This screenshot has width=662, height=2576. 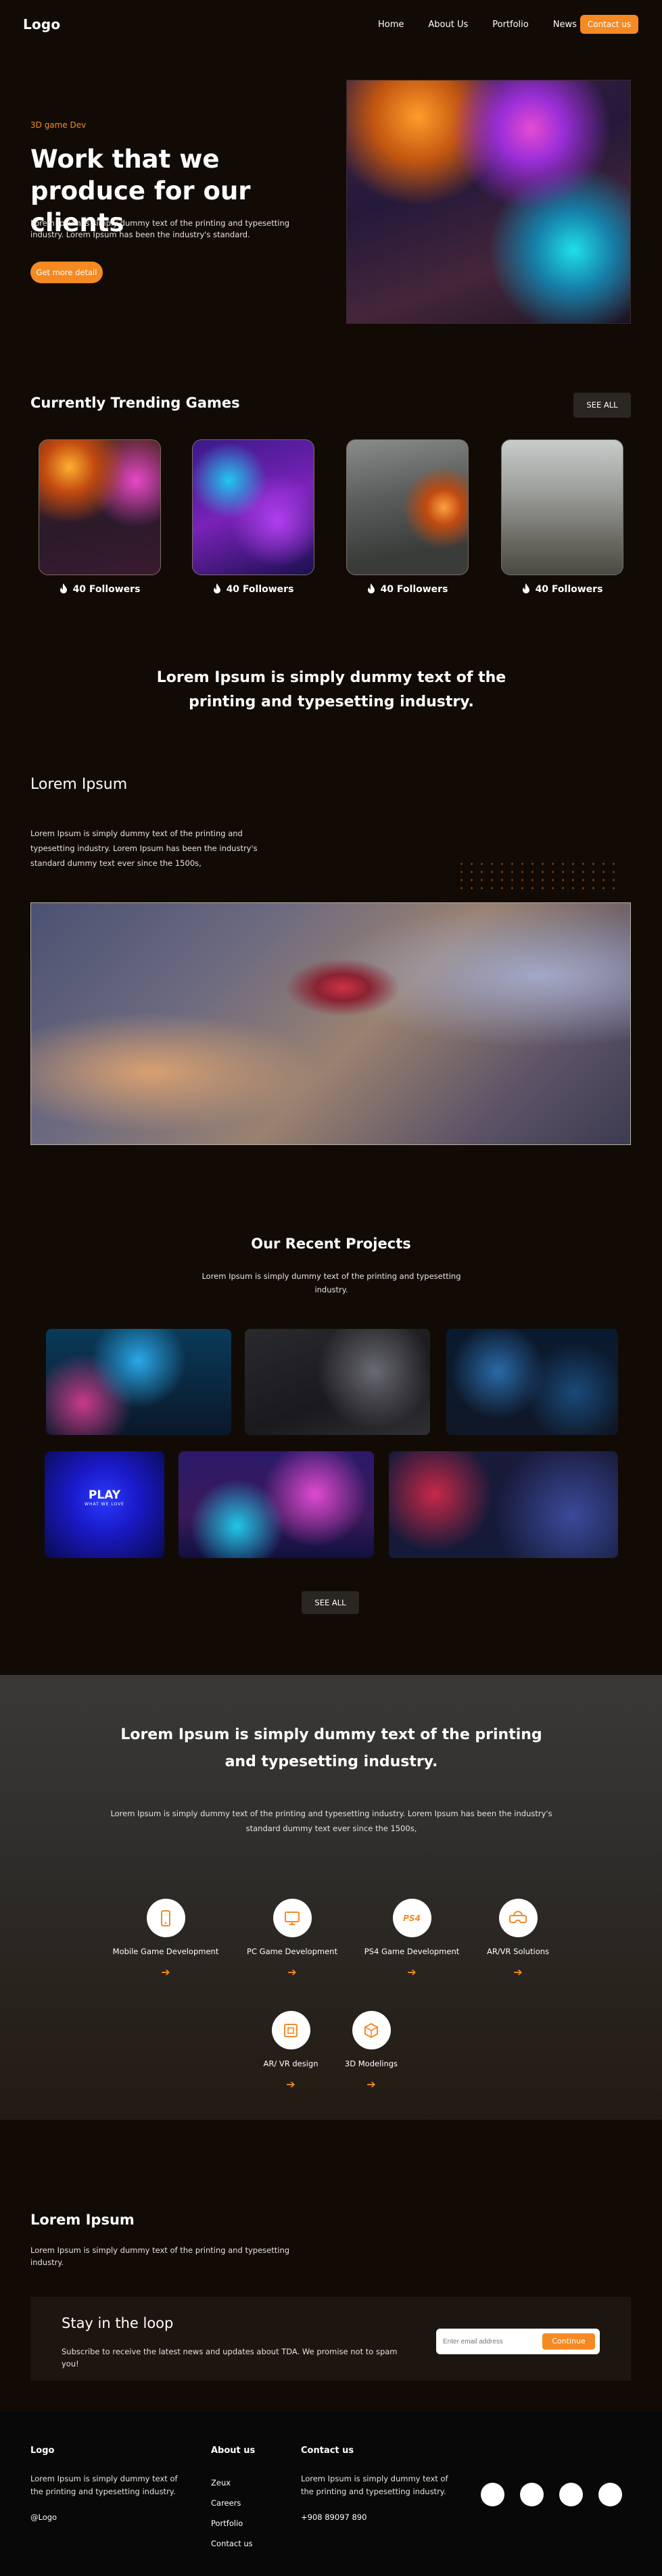 What do you see at coordinates (135, 403) in the screenshot?
I see `trending-title: Currently Trending Games` at bounding box center [135, 403].